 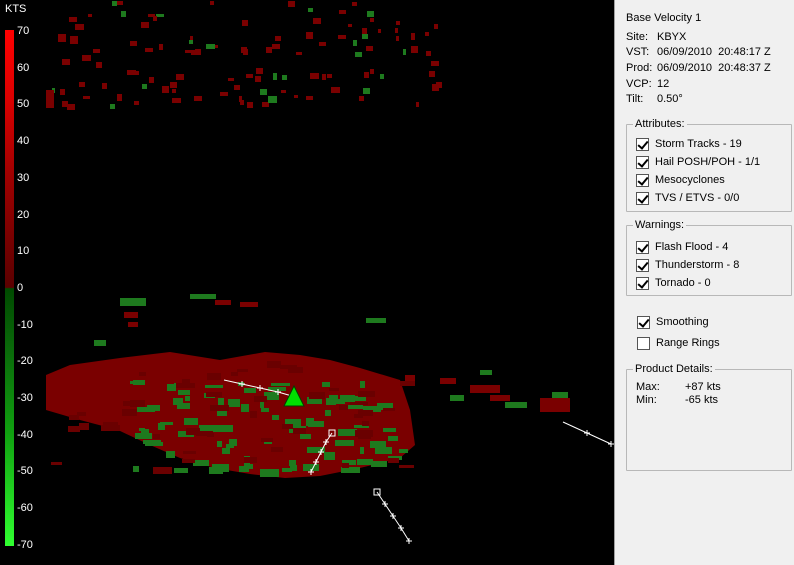 I want to click on max-label: Max:, so click(x=648, y=387).